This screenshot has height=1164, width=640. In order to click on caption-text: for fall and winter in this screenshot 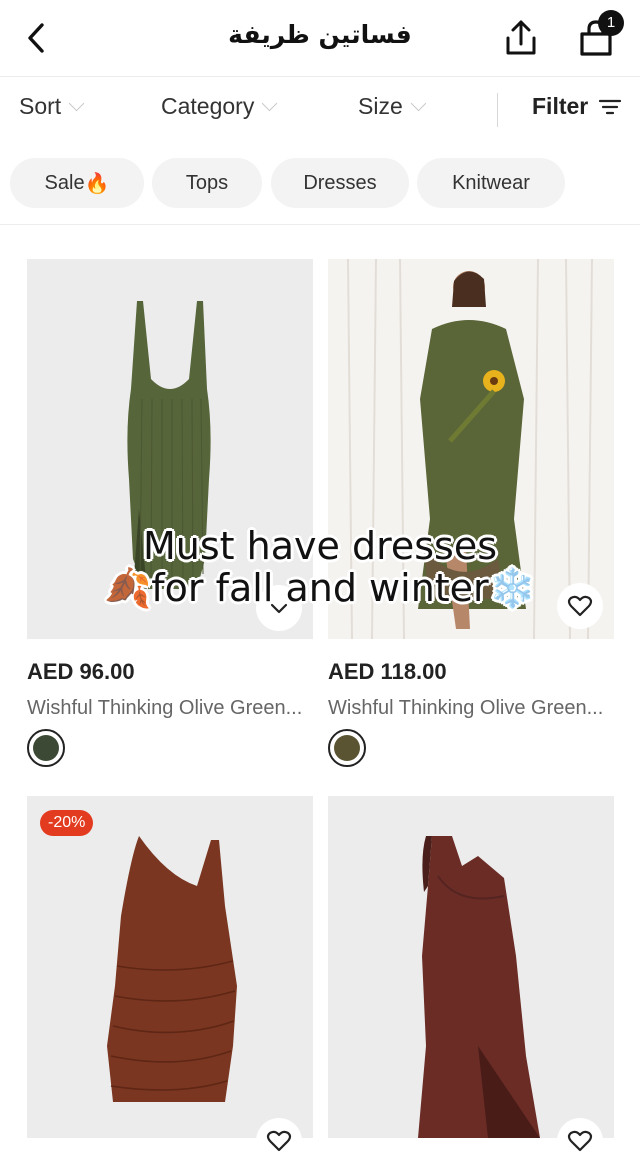, I will do `click(320, 588)`.